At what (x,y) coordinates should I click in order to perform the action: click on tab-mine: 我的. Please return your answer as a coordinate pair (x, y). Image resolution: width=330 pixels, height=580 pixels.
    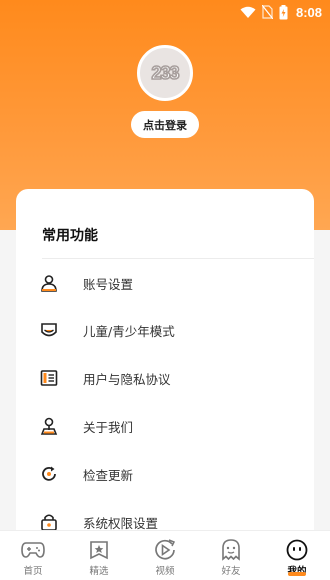
    Looking at the image, I should click on (297, 555).